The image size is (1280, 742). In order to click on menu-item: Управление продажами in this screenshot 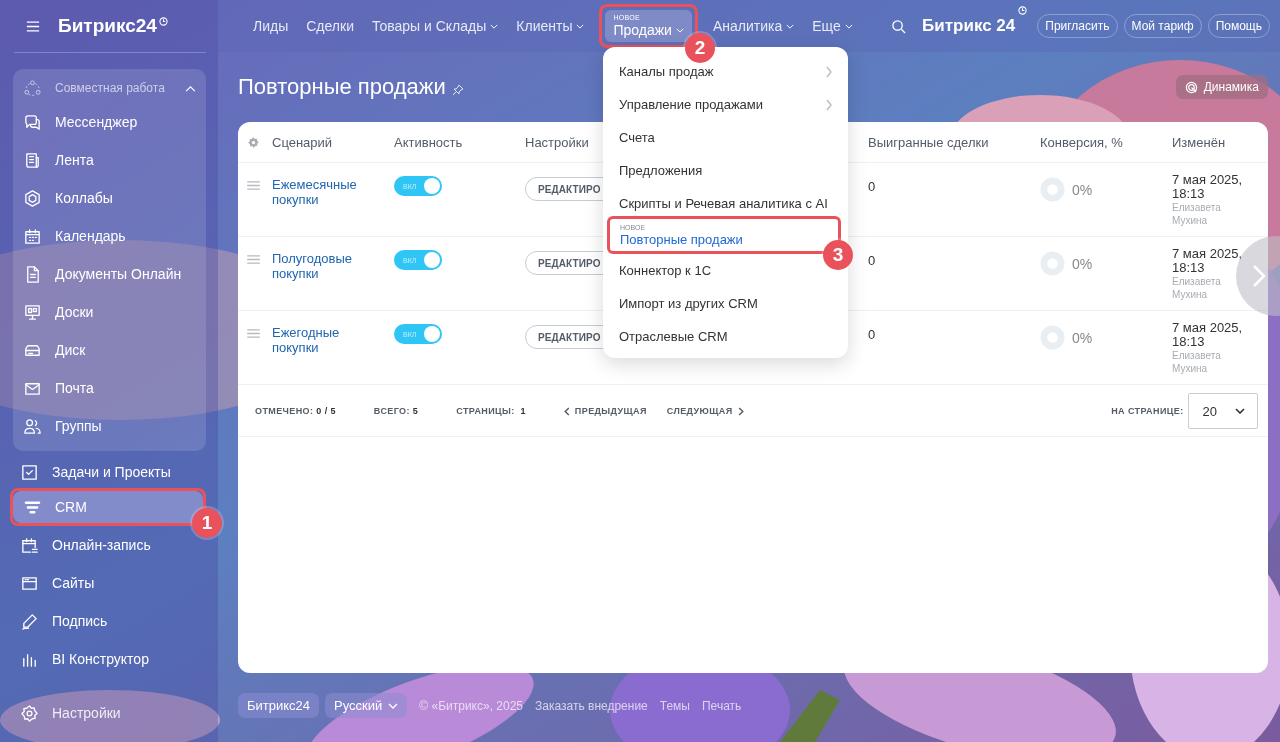, I will do `click(725, 104)`.